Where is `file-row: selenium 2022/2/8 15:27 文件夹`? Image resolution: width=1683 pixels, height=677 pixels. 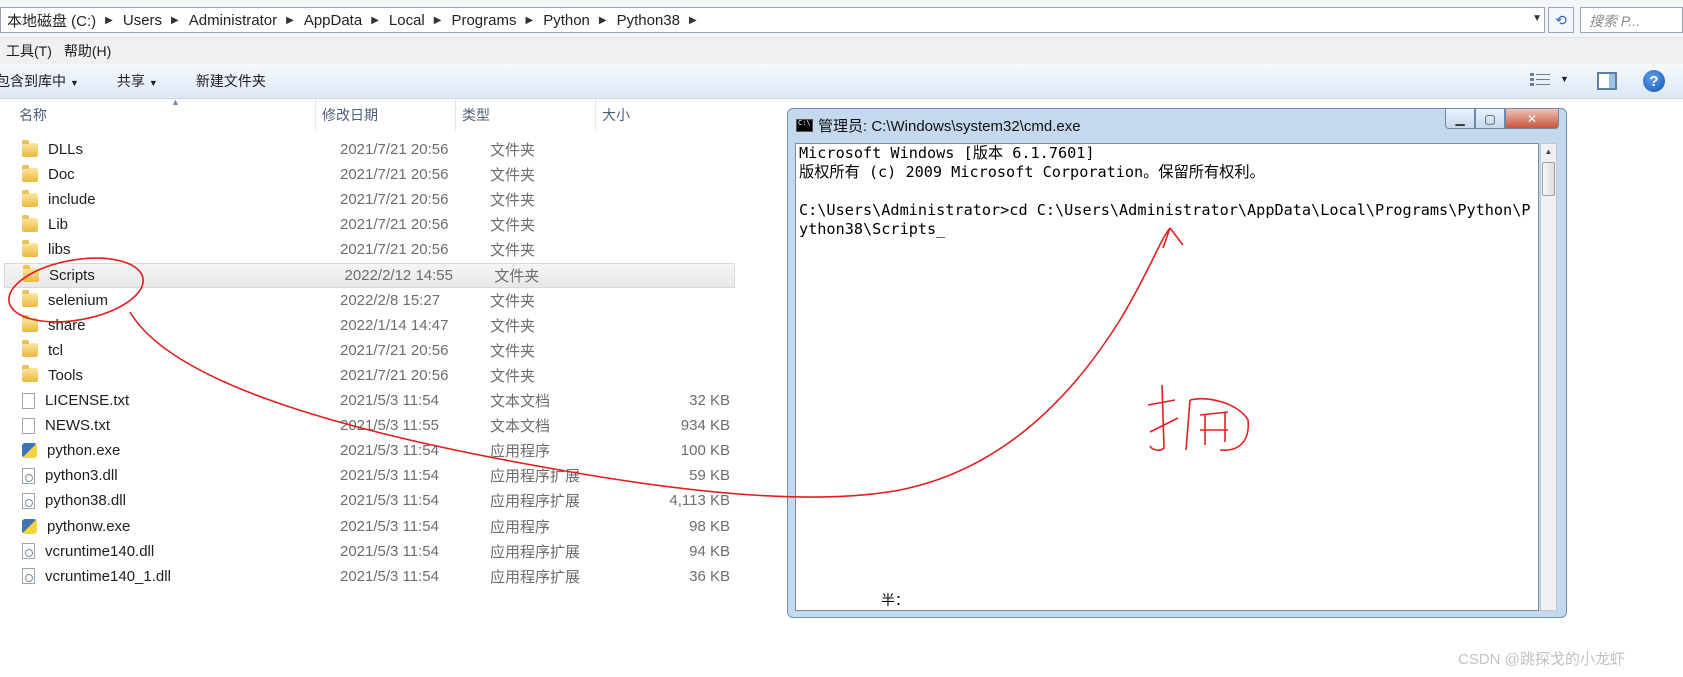 file-row: selenium 2022/2/8 15:27 文件夹 is located at coordinates (367, 300).